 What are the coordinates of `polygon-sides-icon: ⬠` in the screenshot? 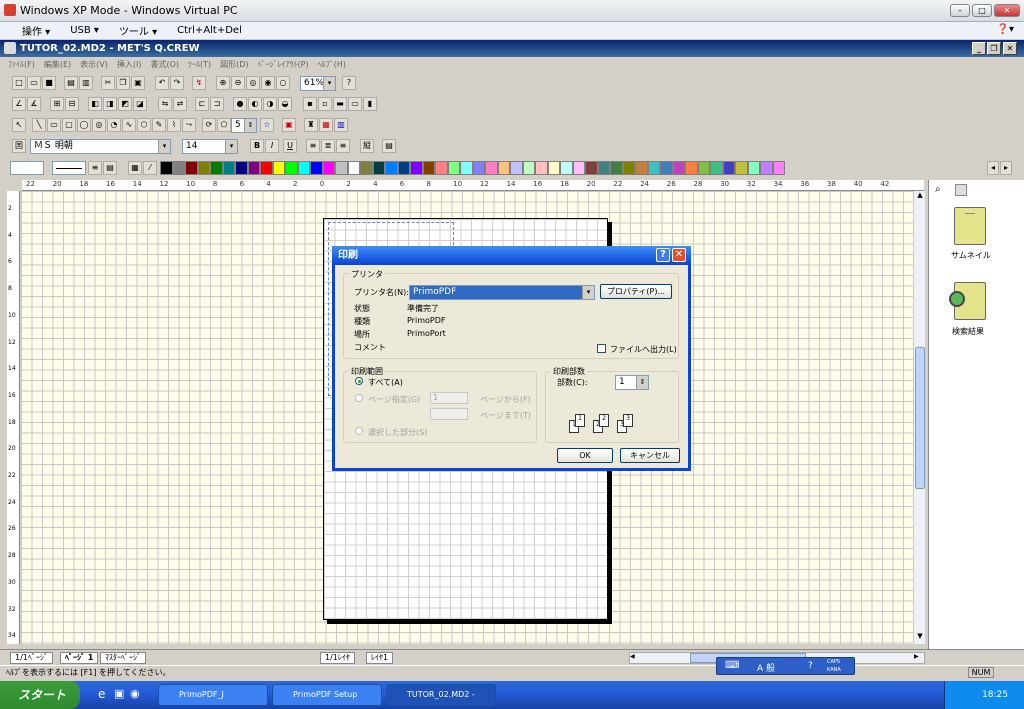 It's located at (224, 125).